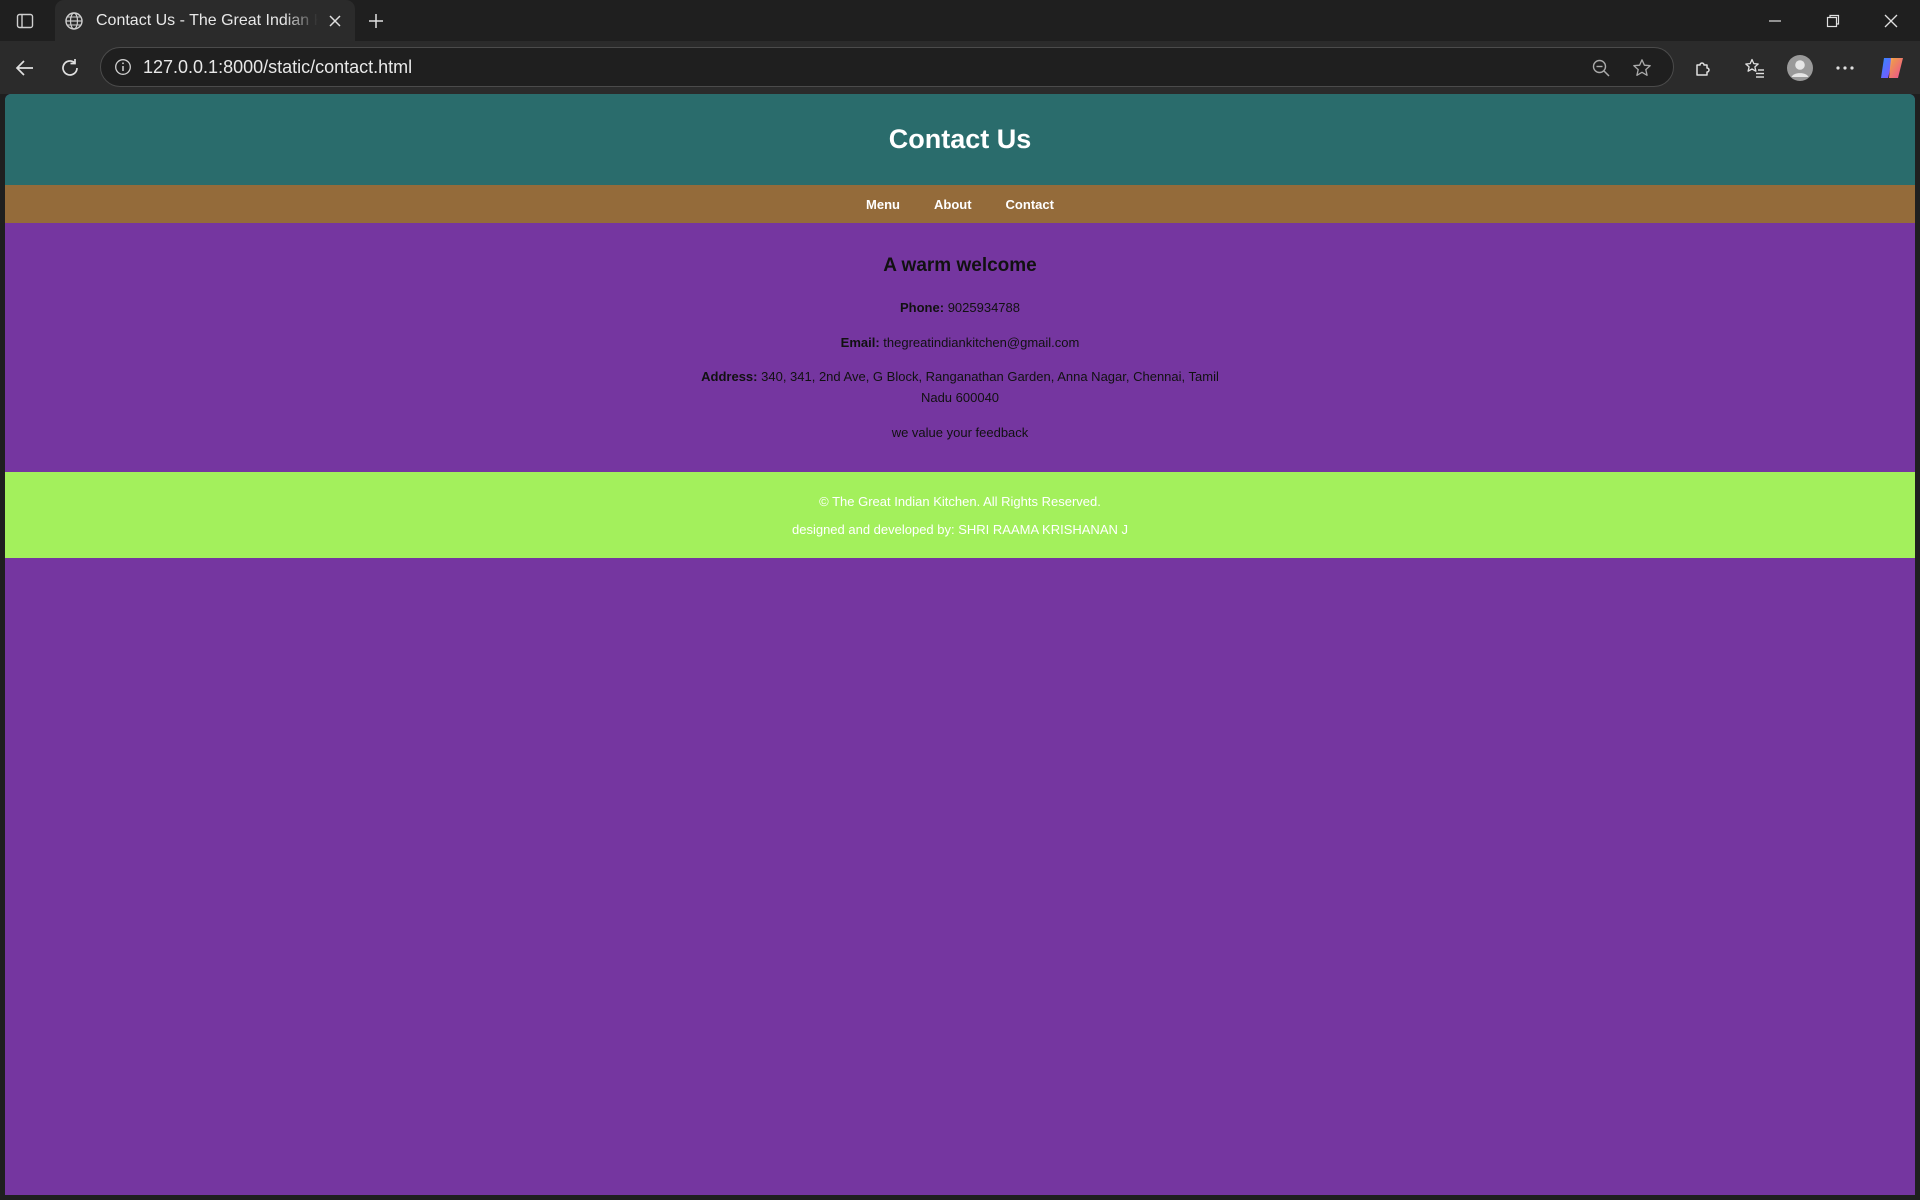 This screenshot has height=1200, width=1920. Describe the element at coordinates (25, 21) in the screenshot. I see `tab-actions-icon` at that location.